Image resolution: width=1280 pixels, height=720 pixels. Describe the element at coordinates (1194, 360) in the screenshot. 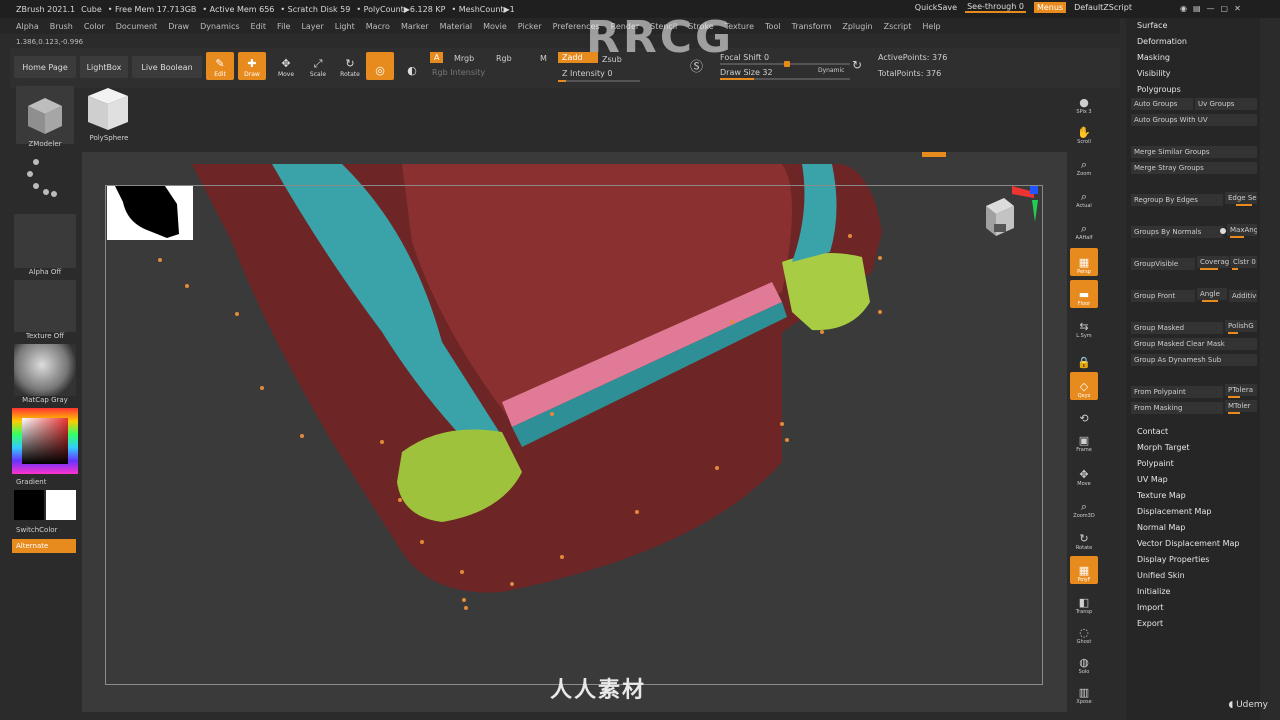

I see `group-as-dynamesh-sub-button: Group As Dynamesh Sub` at that location.